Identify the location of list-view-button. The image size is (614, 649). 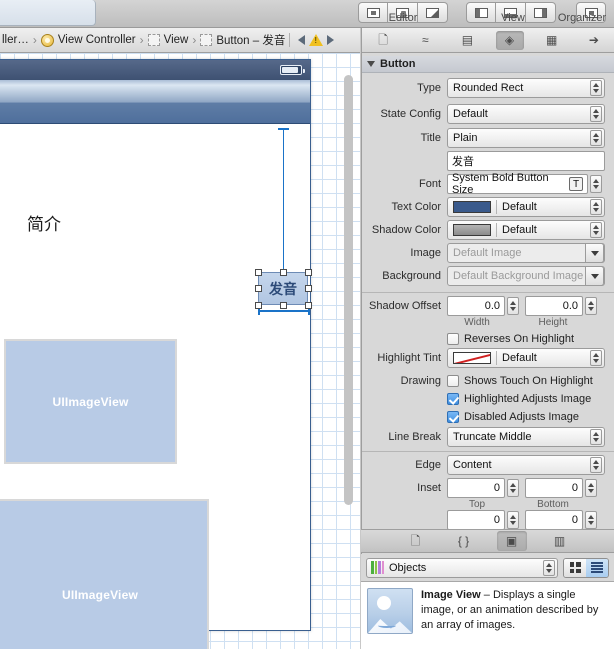
(597, 567).